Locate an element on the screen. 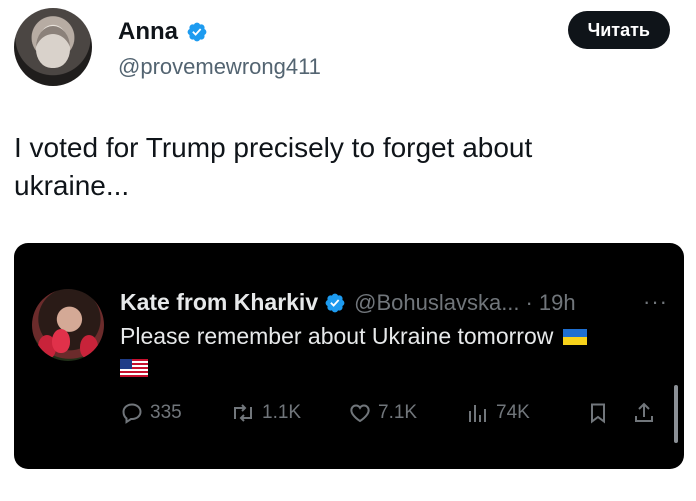  quoted-post-time: 19h is located at coordinates (557, 303).